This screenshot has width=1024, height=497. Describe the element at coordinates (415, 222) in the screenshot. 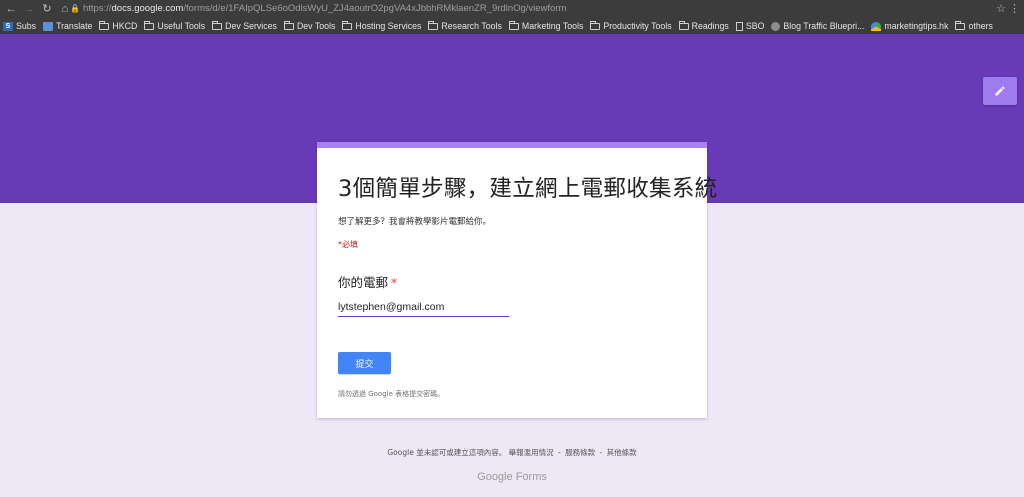

I see `form-description: 想了解更多？我會將教學影片電郵給你。` at that location.